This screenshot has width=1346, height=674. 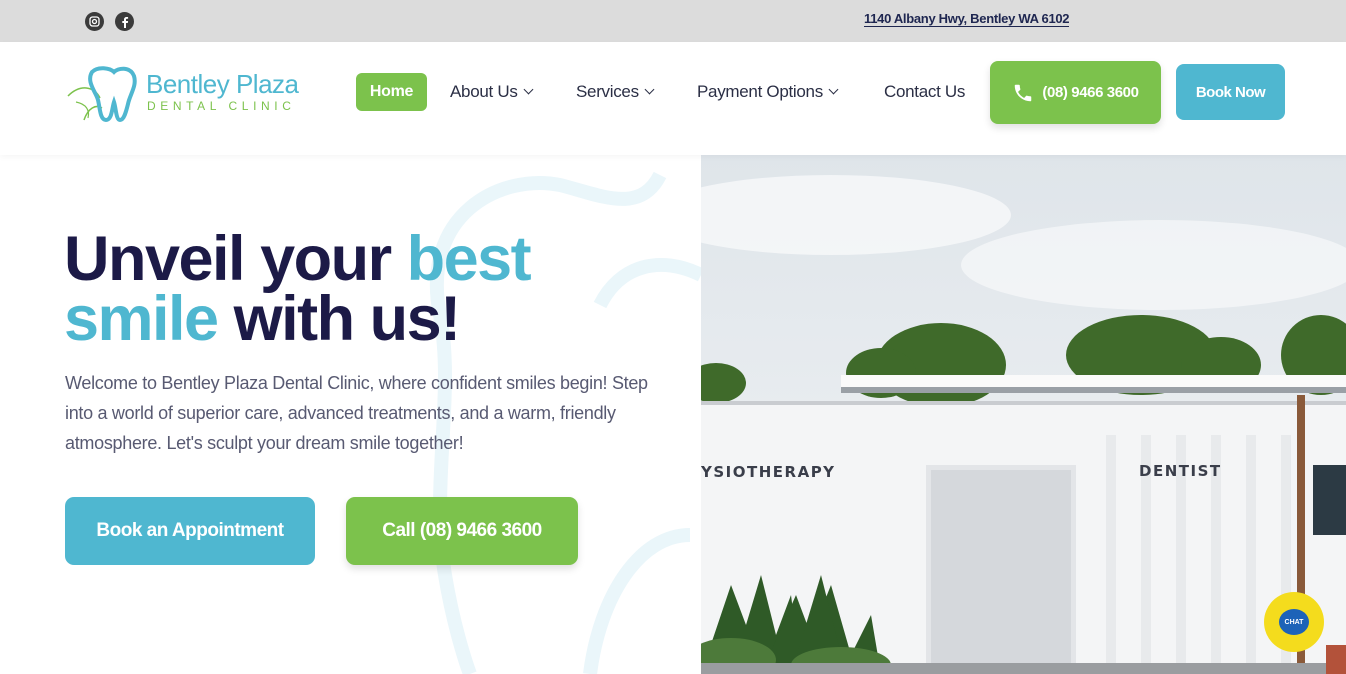 I want to click on chat-widget-button: CHAT, so click(x=1294, y=622).